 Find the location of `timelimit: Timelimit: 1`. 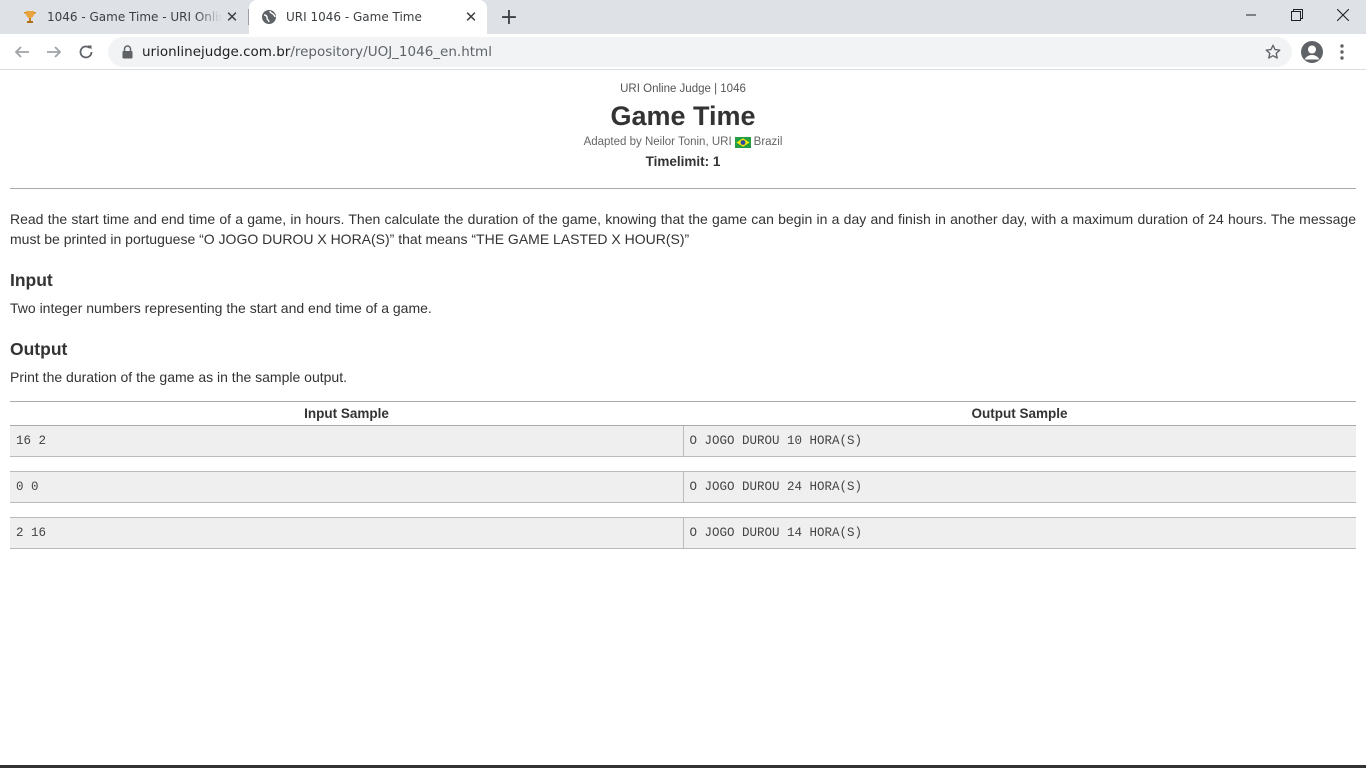

timelimit: Timelimit: 1 is located at coordinates (683, 161).